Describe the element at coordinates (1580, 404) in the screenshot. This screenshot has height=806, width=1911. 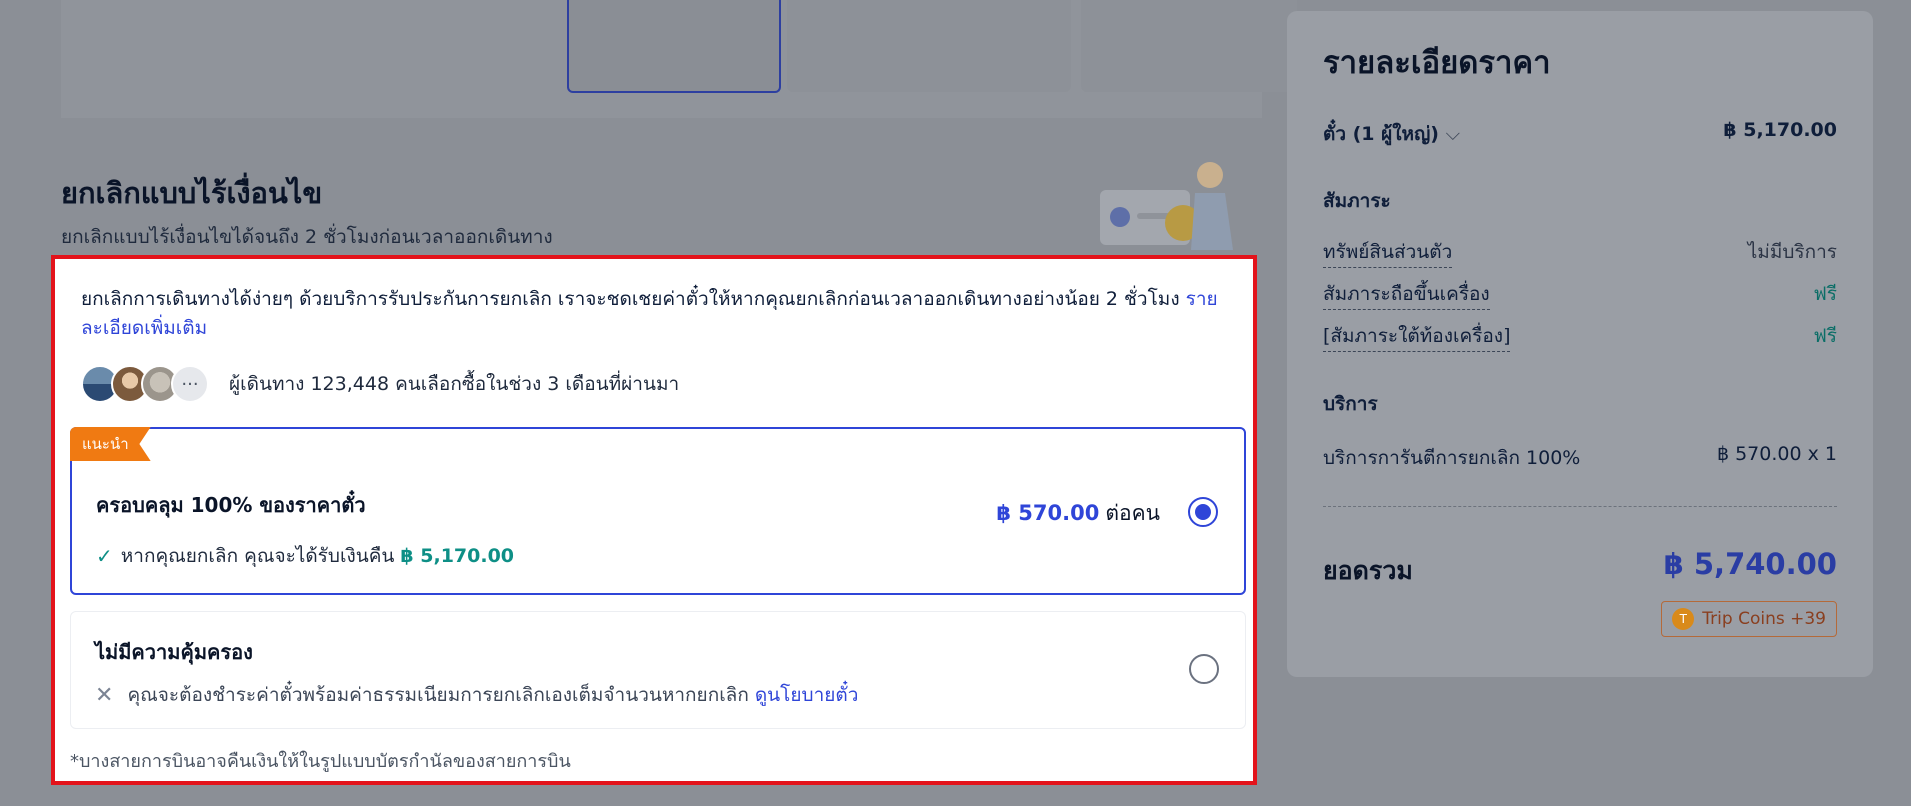
I see `services-heading: บริการ` at that location.